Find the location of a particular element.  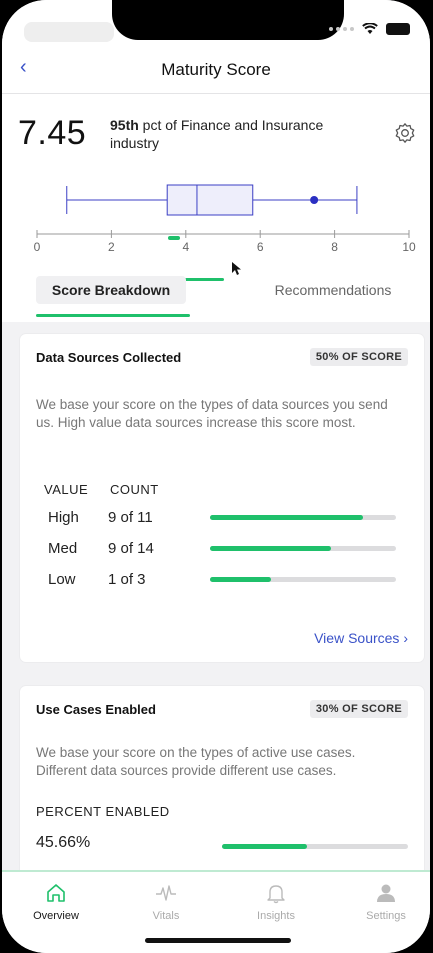

progress-fill-low is located at coordinates (241, 579).